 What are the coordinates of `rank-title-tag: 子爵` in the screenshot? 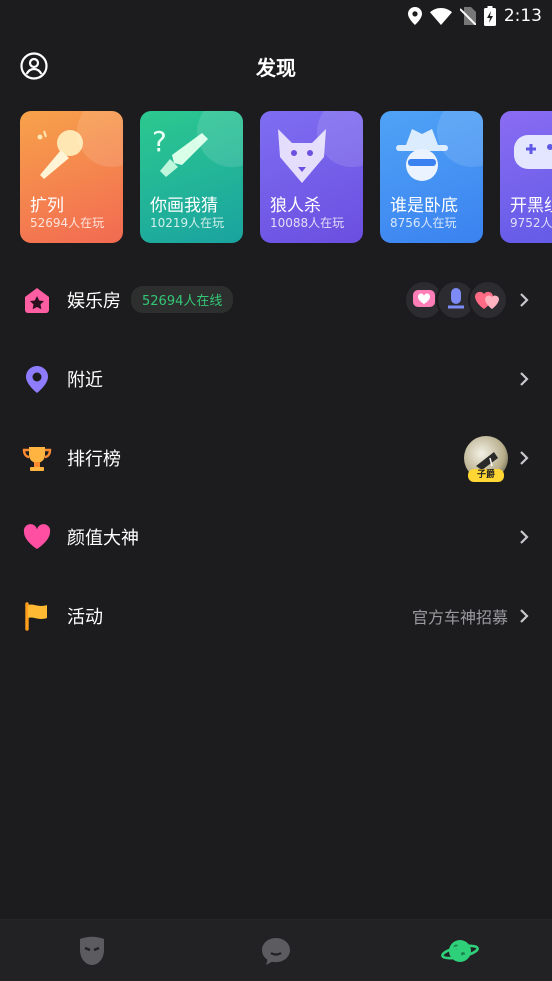 It's located at (486, 475).